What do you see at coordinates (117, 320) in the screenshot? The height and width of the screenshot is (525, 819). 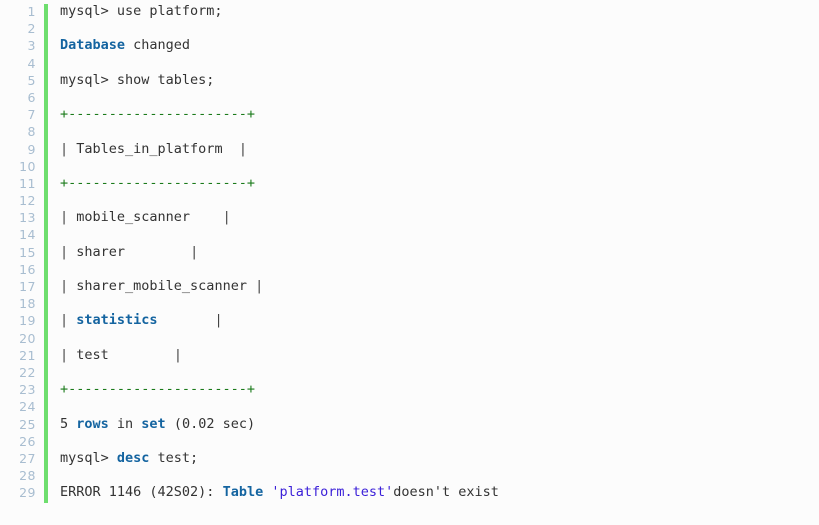 I see `sql-keyword-token: statistics` at bounding box center [117, 320].